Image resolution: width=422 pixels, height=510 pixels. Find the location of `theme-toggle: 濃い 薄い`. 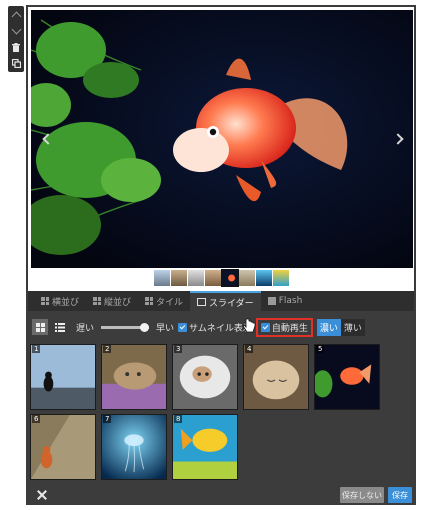

theme-toggle: 濃い 薄い is located at coordinates (340, 327).